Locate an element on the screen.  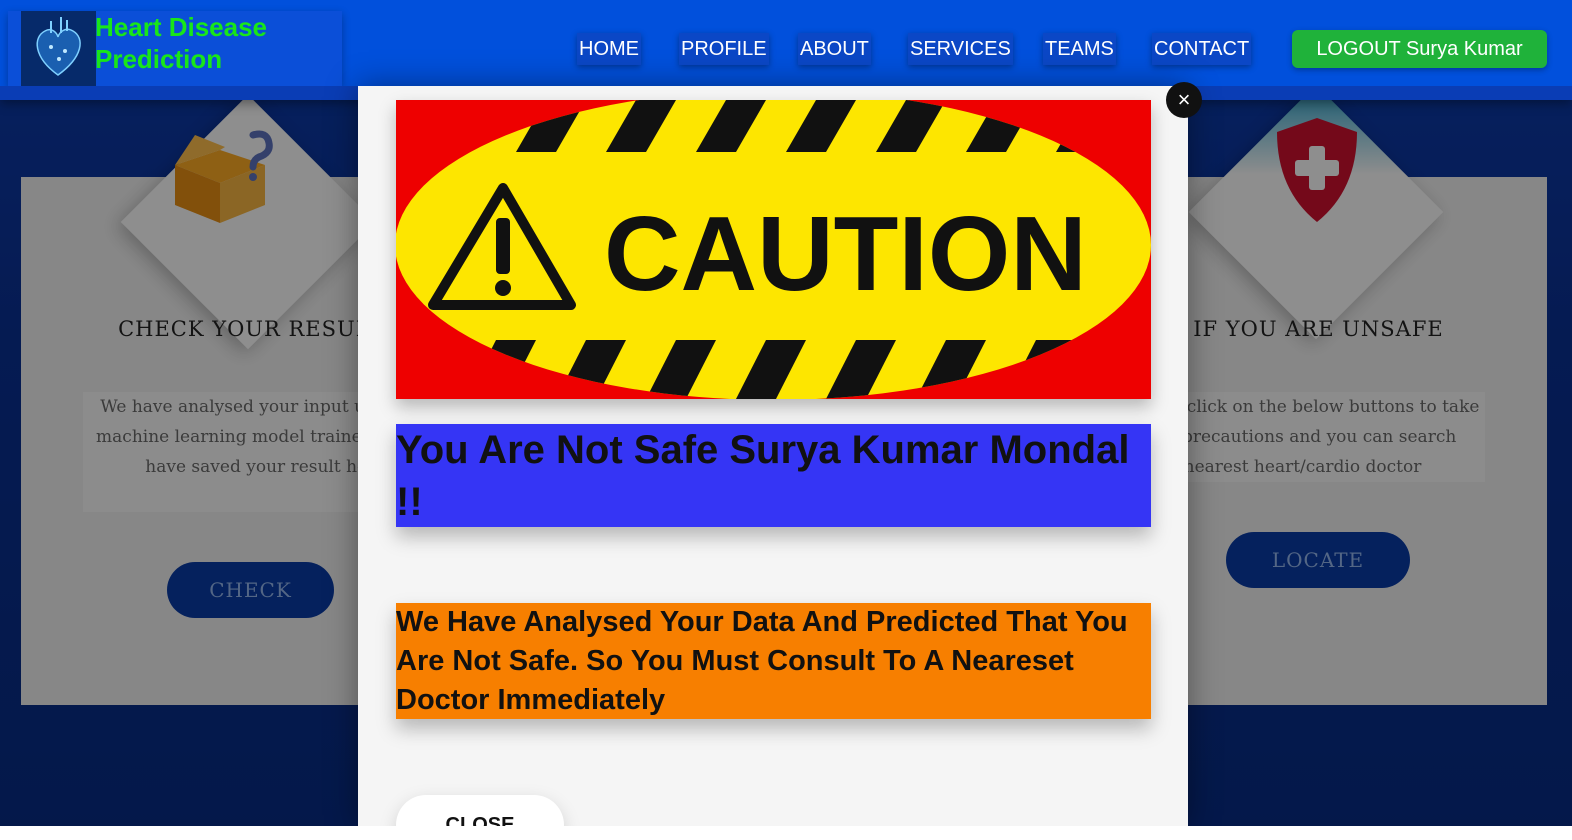
page-bottom-strip is located at coordinates (786, 833).